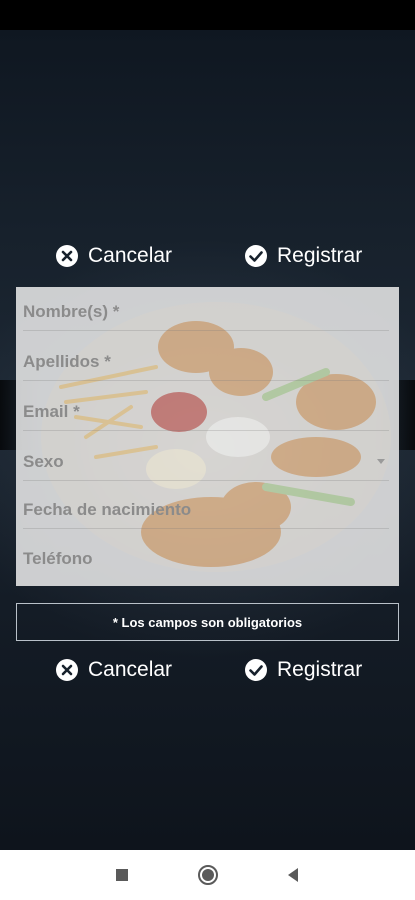 This screenshot has width=415, height=900. I want to click on top-action-row: Cancelar Registrar, so click(207, 256).